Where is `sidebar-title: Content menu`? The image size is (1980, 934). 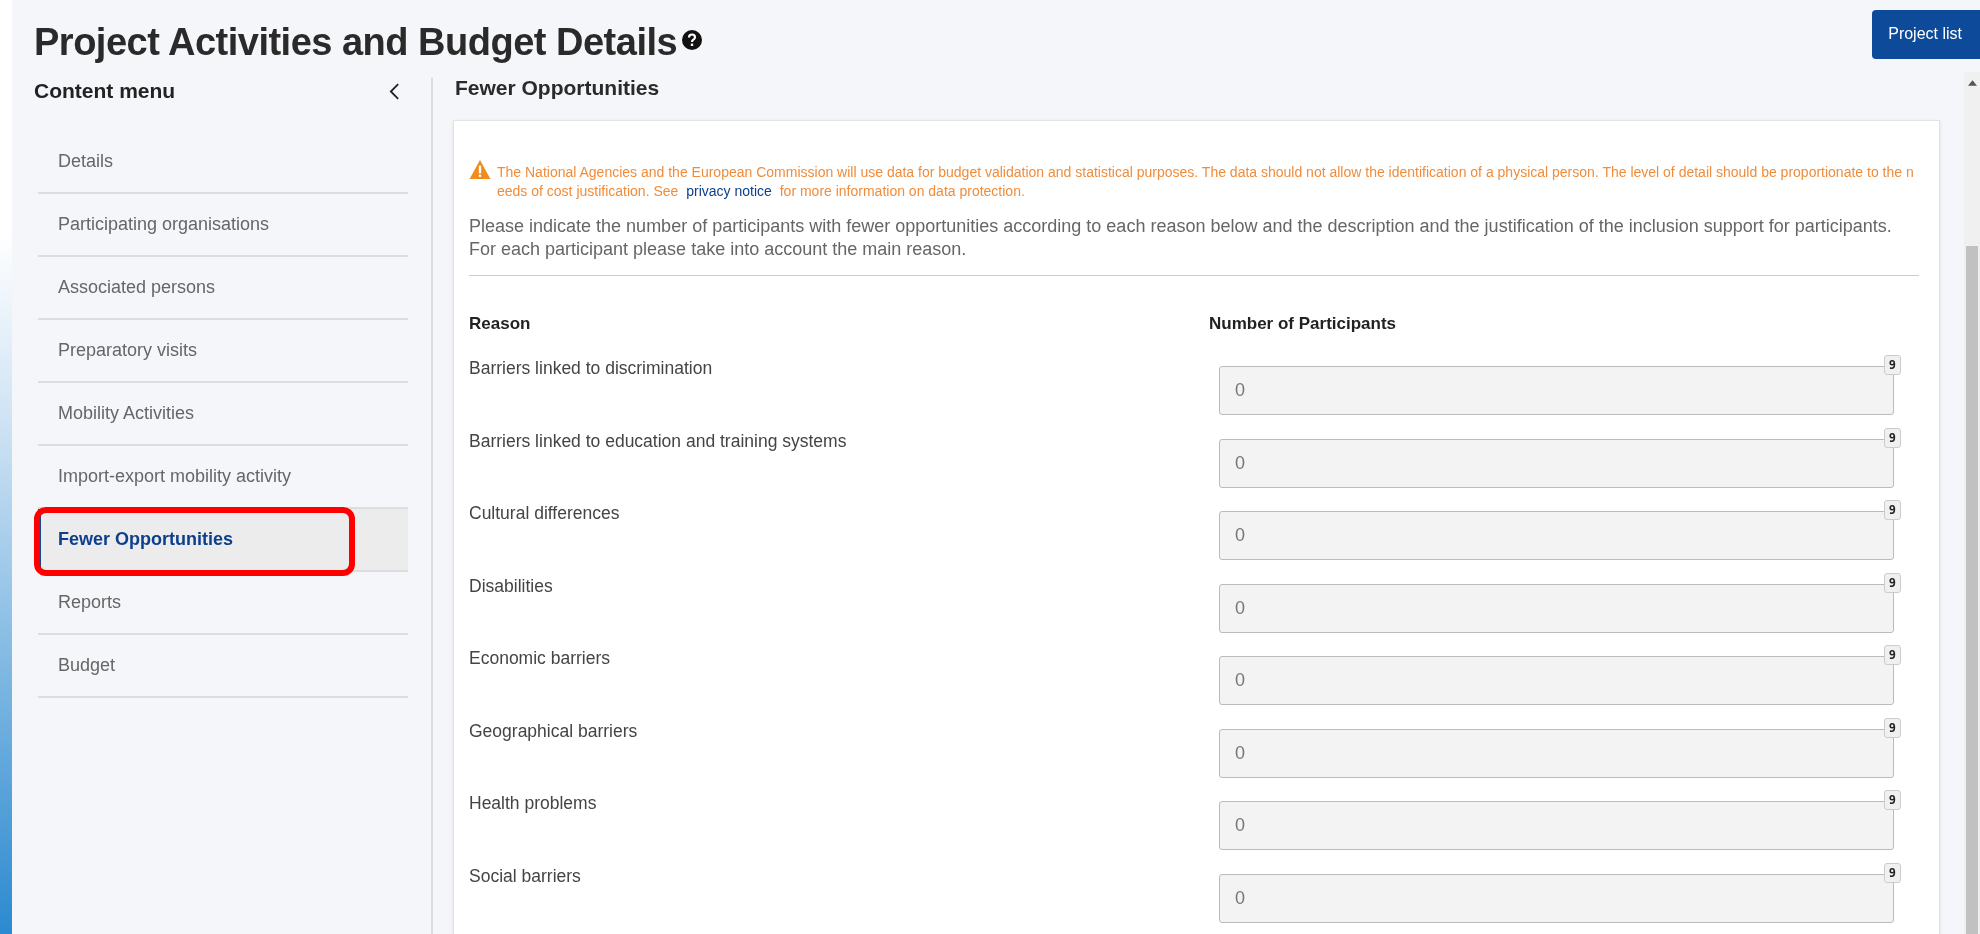
sidebar-title: Content menu is located at coordinates (105, 91).